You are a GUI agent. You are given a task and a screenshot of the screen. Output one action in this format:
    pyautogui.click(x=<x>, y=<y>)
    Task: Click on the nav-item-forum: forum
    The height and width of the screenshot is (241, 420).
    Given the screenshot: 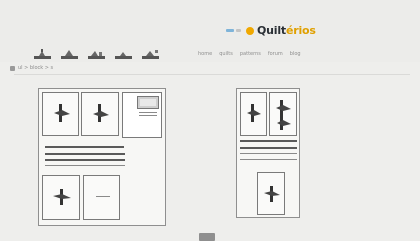 What is the action you would take?
    pyautogui.click(x=275, y=54)
    